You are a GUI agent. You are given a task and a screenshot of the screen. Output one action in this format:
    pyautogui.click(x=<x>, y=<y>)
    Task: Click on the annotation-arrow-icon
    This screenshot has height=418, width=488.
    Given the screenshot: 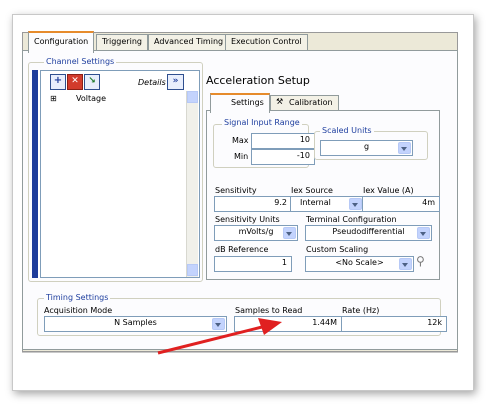 What is the action you would take?
    pyautogui.click(x=219, y=336)
    